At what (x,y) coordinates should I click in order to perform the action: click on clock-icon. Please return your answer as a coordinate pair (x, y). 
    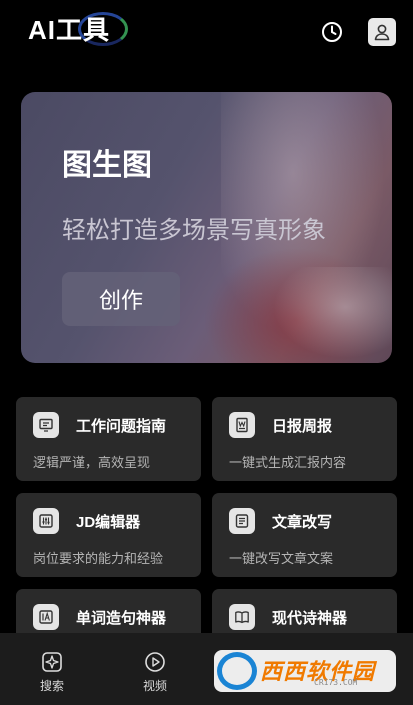
    Looking at the image, I should click on (332, 32).